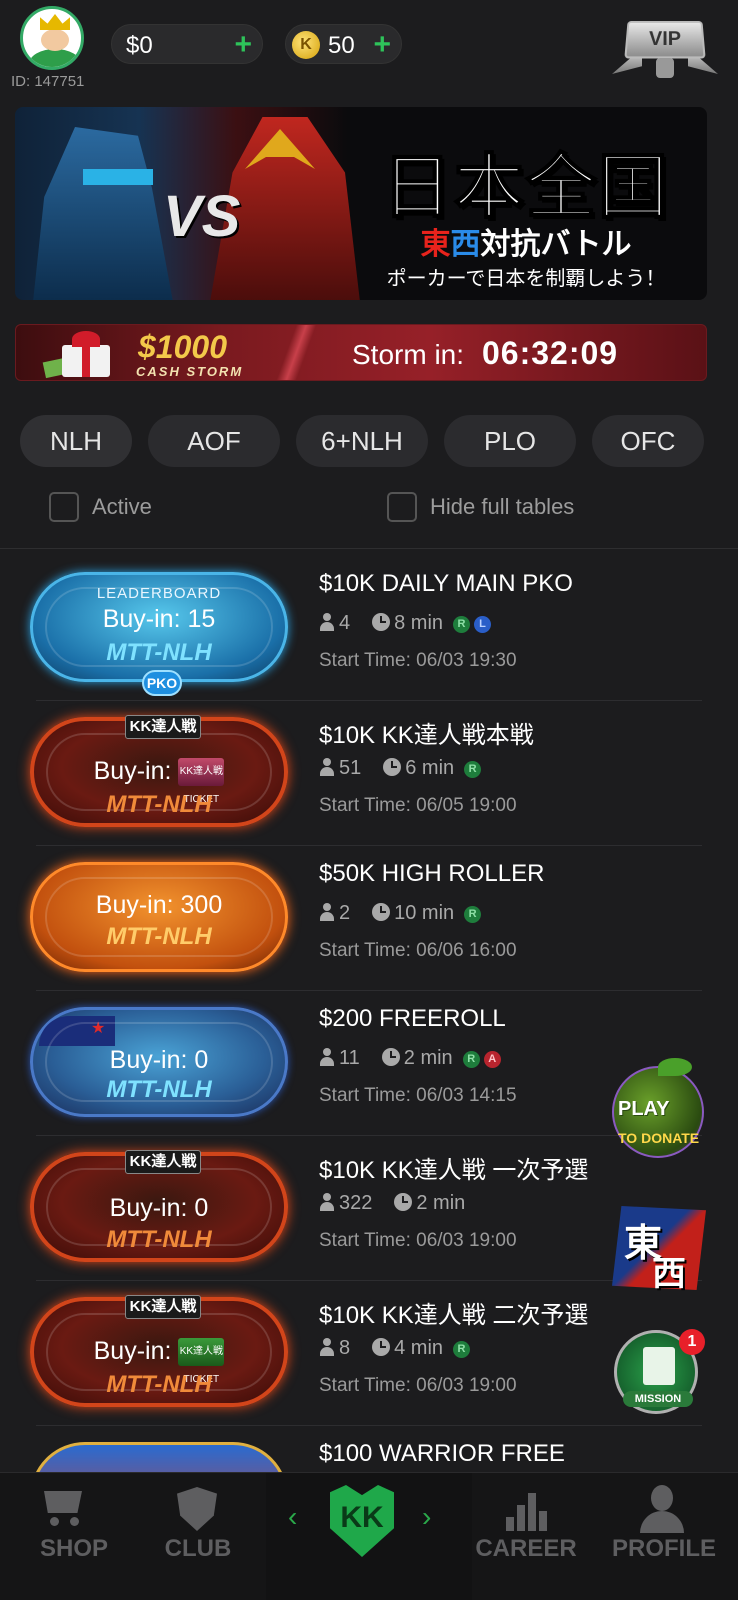  I want to click on ticket-icon: KK達人戦 TICKET, so click(201, 781).